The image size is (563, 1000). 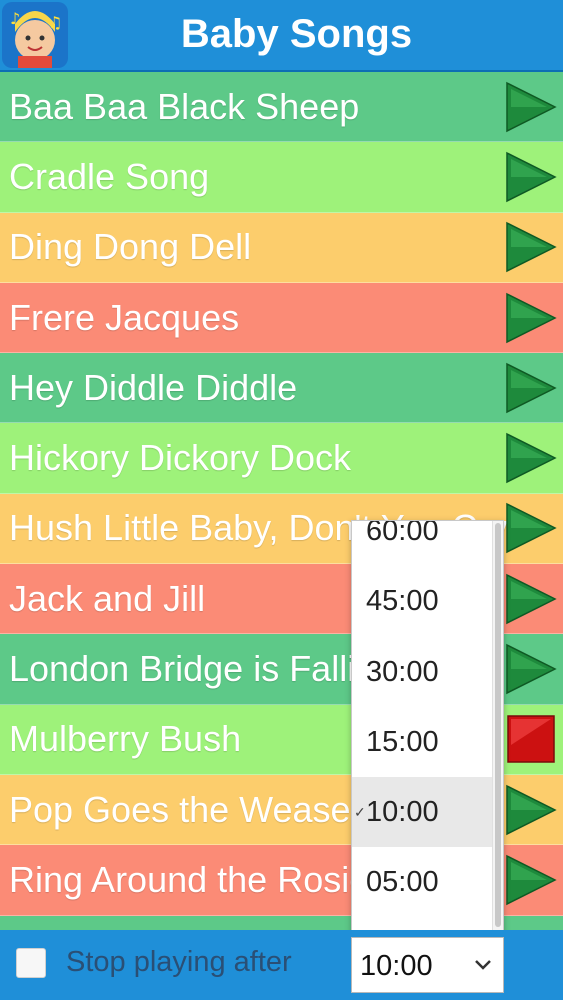 I want to click on song-title: Cradle Song, so click(x=109, y=176).